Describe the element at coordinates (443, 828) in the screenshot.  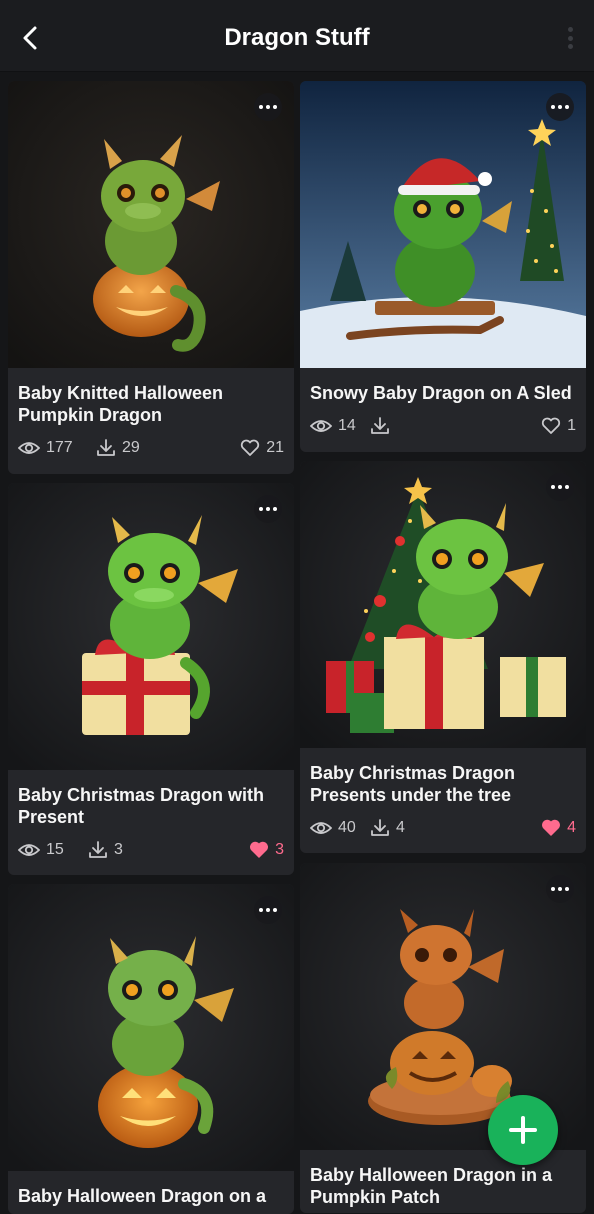
I see `card-stats: 40 4 4` at that location.